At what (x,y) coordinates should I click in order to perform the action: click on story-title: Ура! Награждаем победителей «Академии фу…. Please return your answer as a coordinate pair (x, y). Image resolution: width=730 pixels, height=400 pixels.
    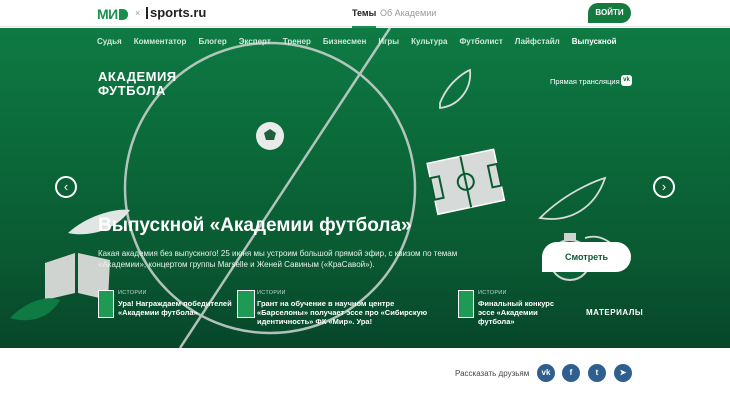
    Looking at the image, I should click on (175, 308).